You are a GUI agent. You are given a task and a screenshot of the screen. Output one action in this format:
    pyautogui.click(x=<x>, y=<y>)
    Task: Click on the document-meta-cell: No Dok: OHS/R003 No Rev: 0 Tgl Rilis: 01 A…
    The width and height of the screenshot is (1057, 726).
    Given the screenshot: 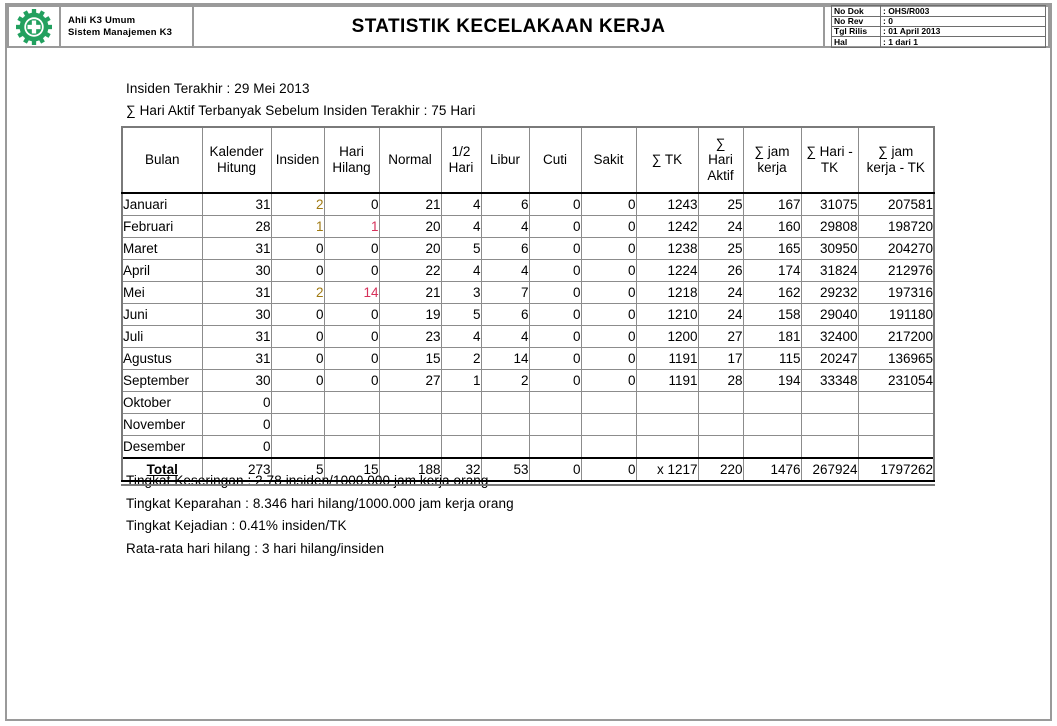 What is the action you would take?
    pyautogui.click(x=935, y=26)
    